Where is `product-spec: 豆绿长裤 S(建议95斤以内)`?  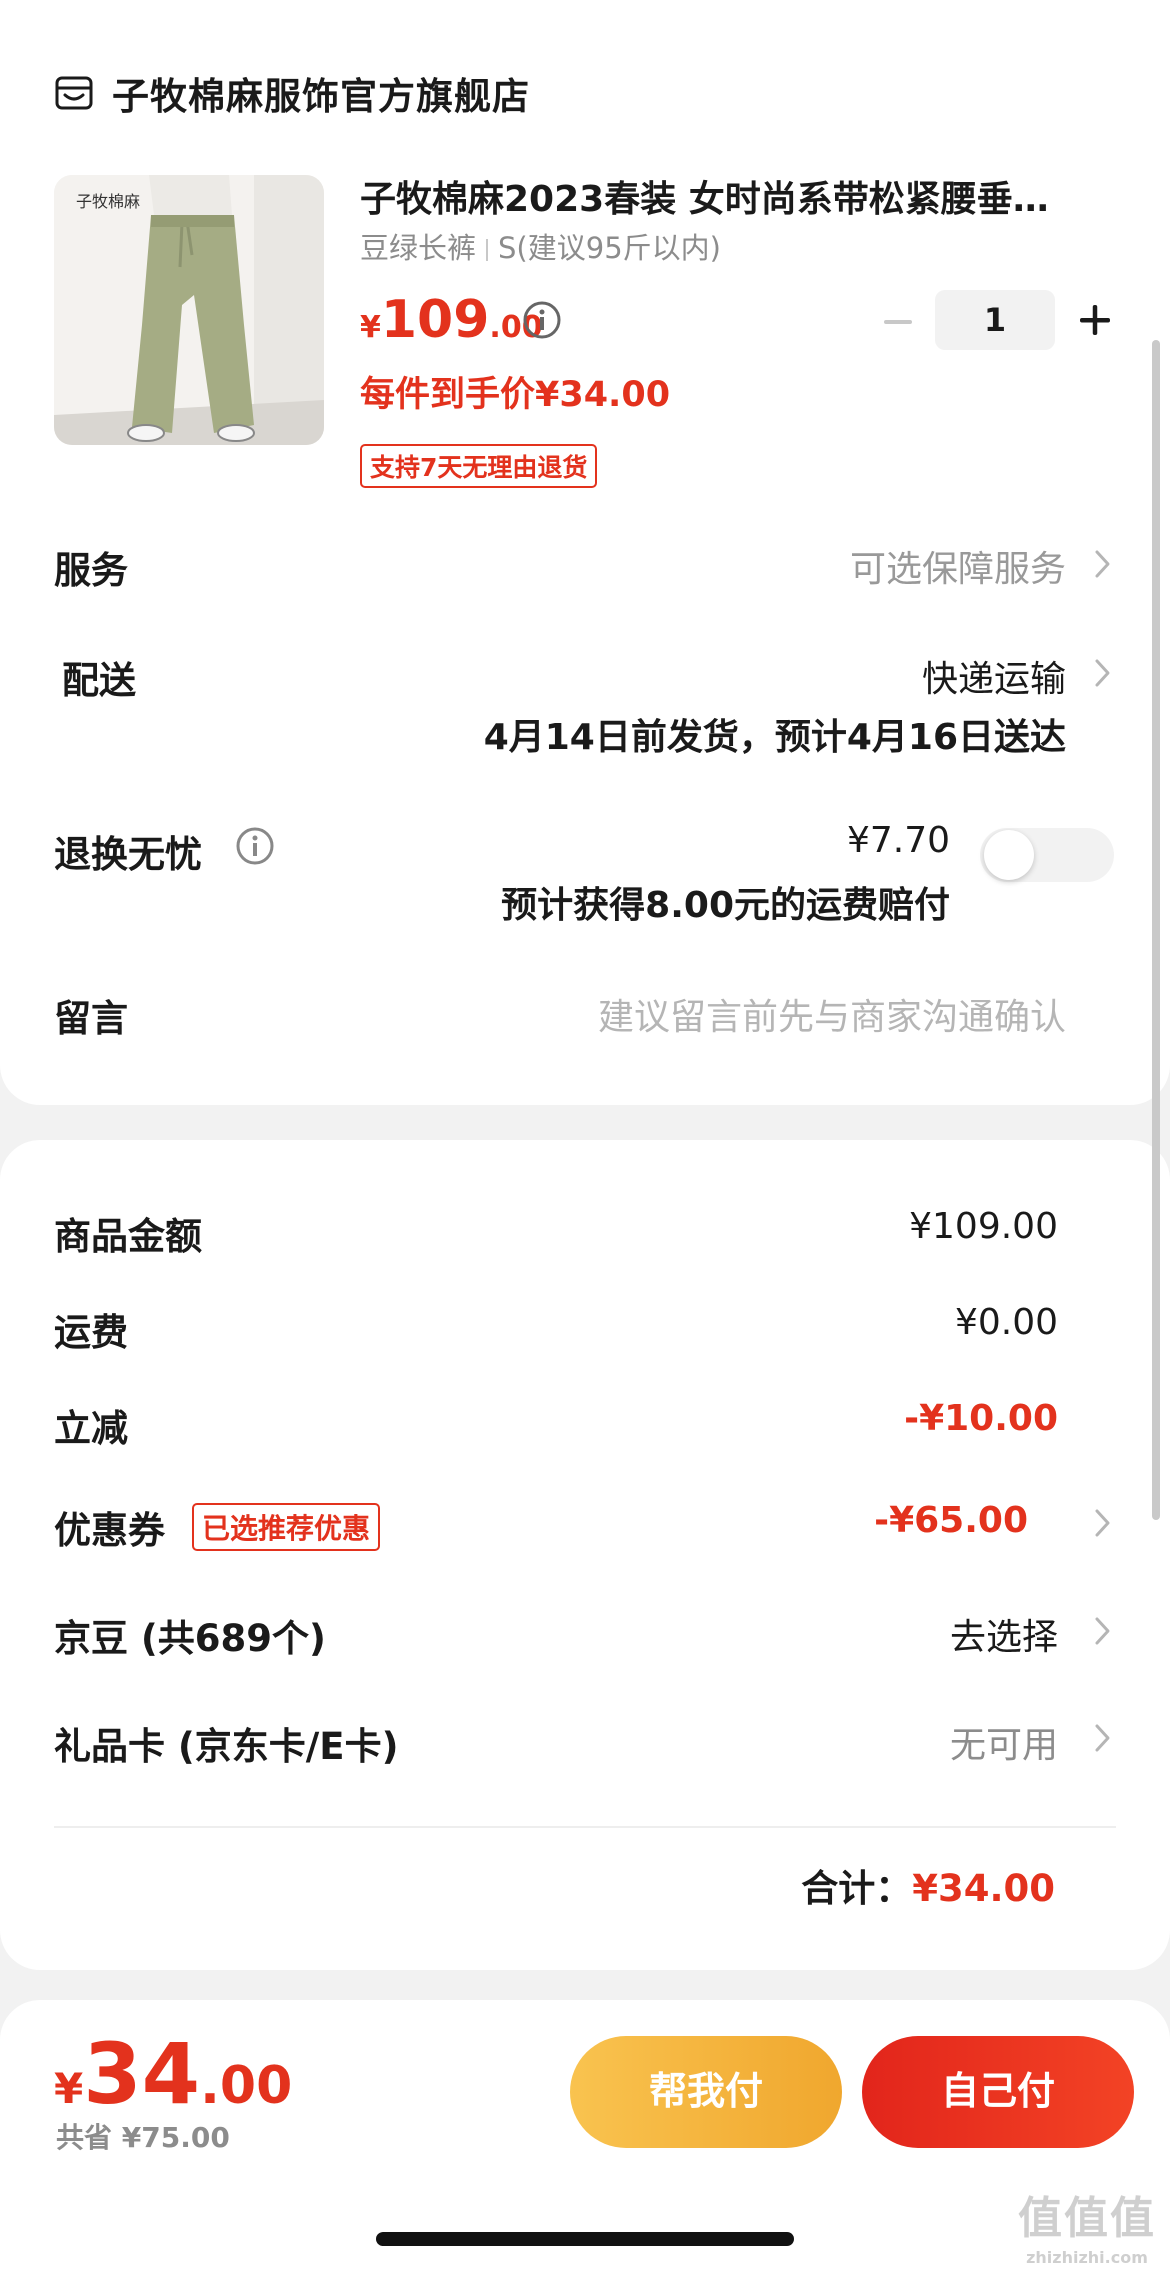
product-spec: 豆绿长裤 S(建议95斤以内) is located at coordinates (540, 246).